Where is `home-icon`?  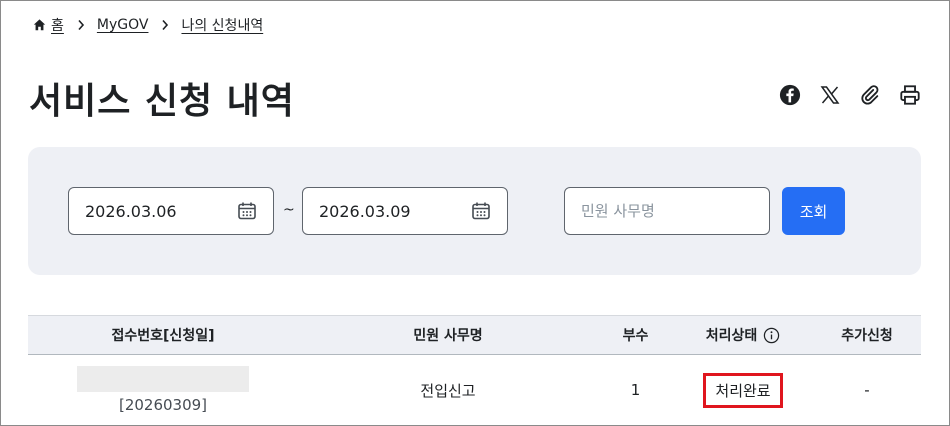 home-icon is located at coordinates (39, 25).